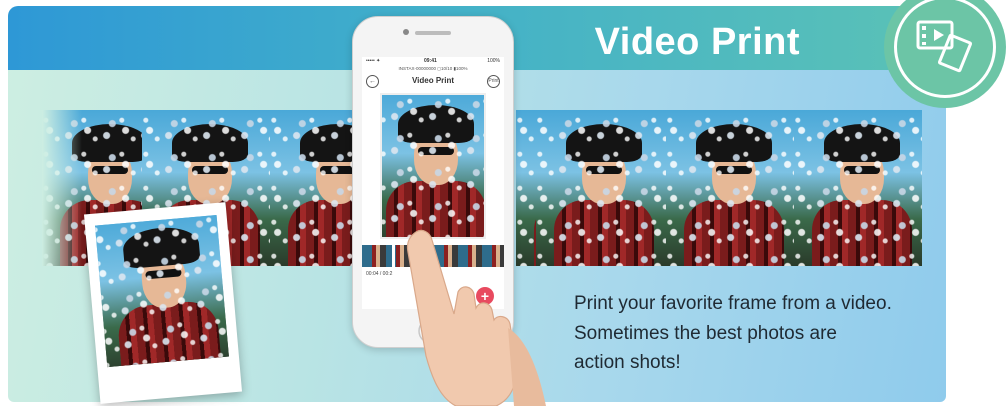 The height and width of the screenshot is (406, 1007). I want to click on screen-title: Video Print, so click(433, 80).